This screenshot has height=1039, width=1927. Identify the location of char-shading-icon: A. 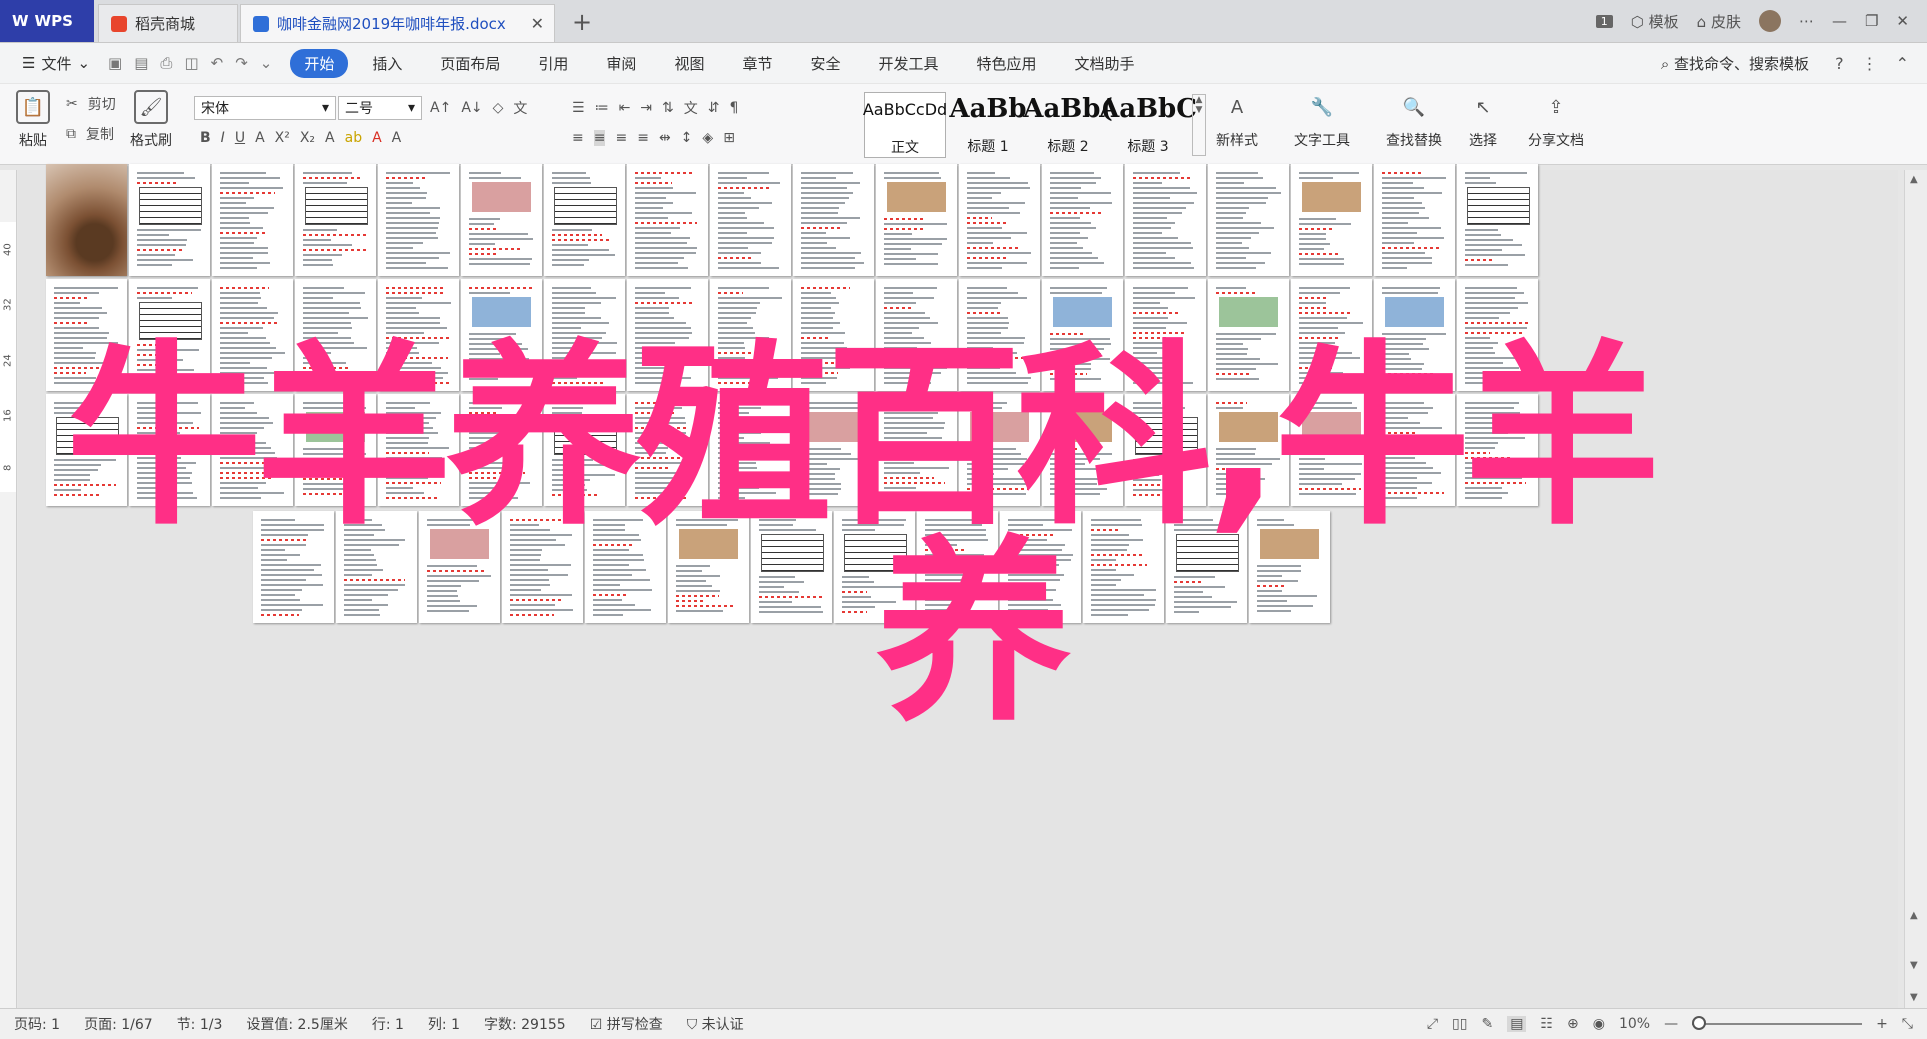
(397, 138).